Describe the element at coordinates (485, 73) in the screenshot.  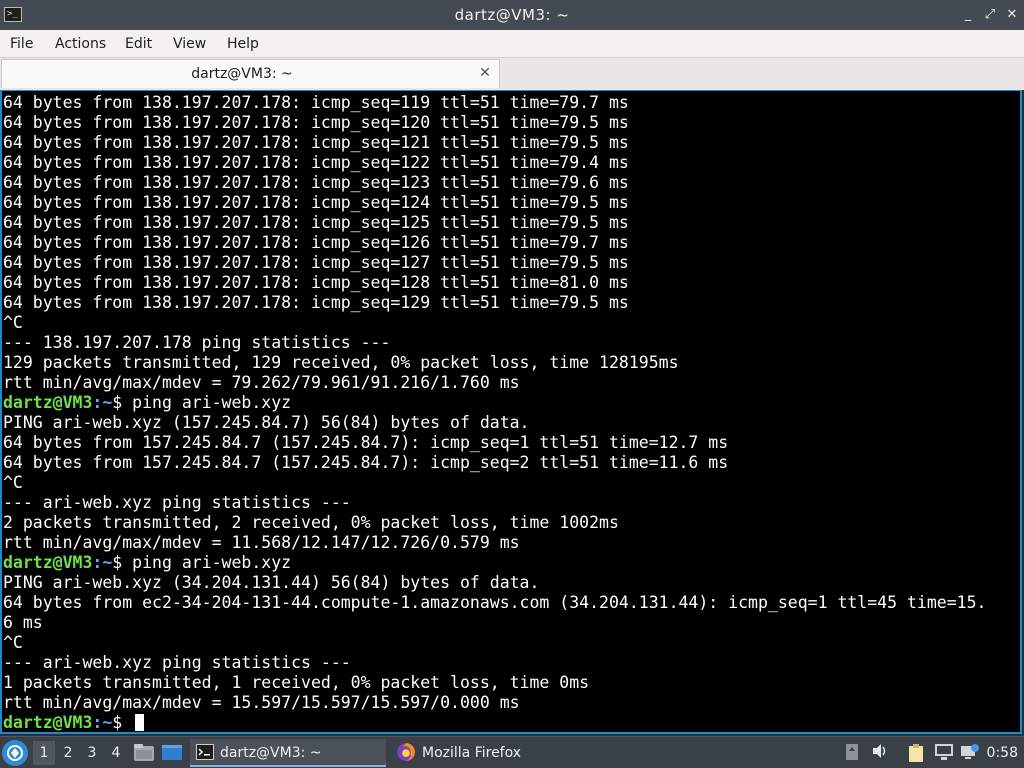
I see `tab-close-icon: ✕` at that location.